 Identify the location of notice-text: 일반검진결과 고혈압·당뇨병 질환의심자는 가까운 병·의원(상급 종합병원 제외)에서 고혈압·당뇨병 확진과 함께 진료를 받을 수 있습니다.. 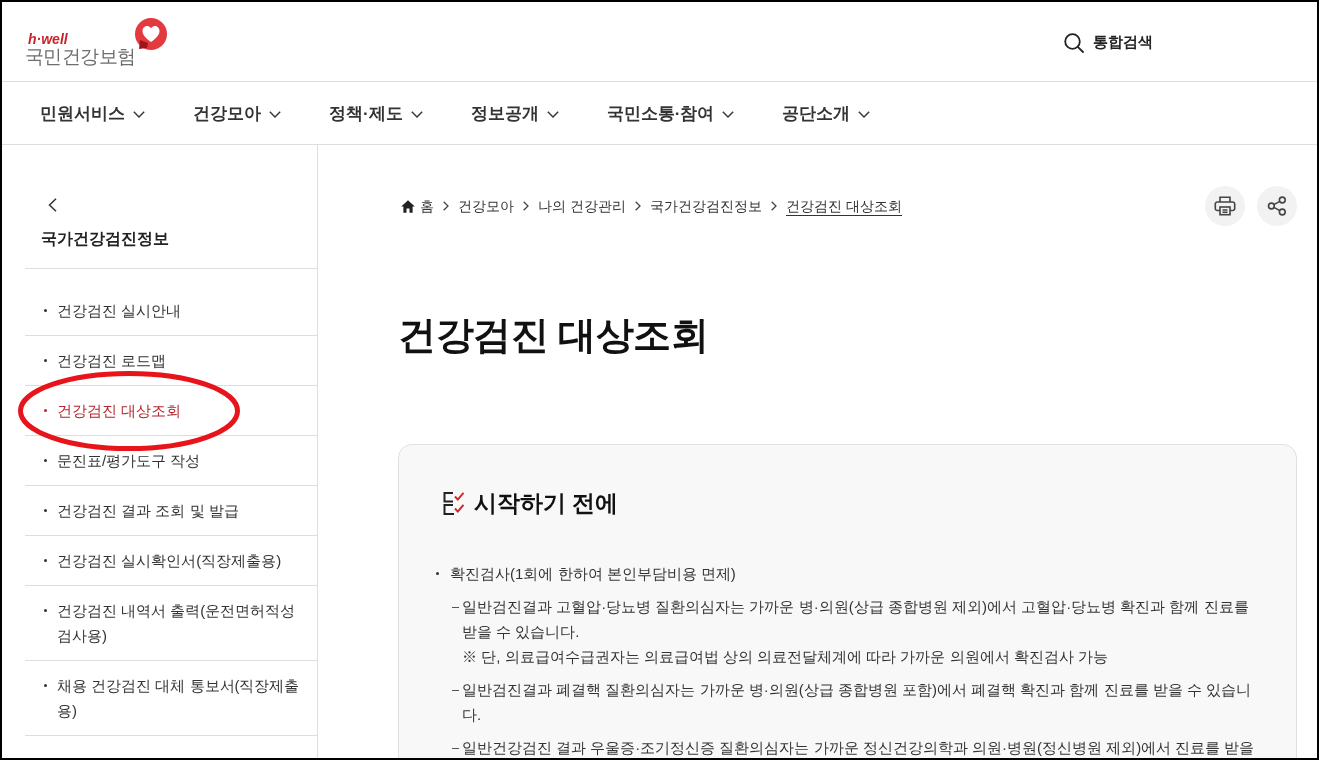
(856, 619).